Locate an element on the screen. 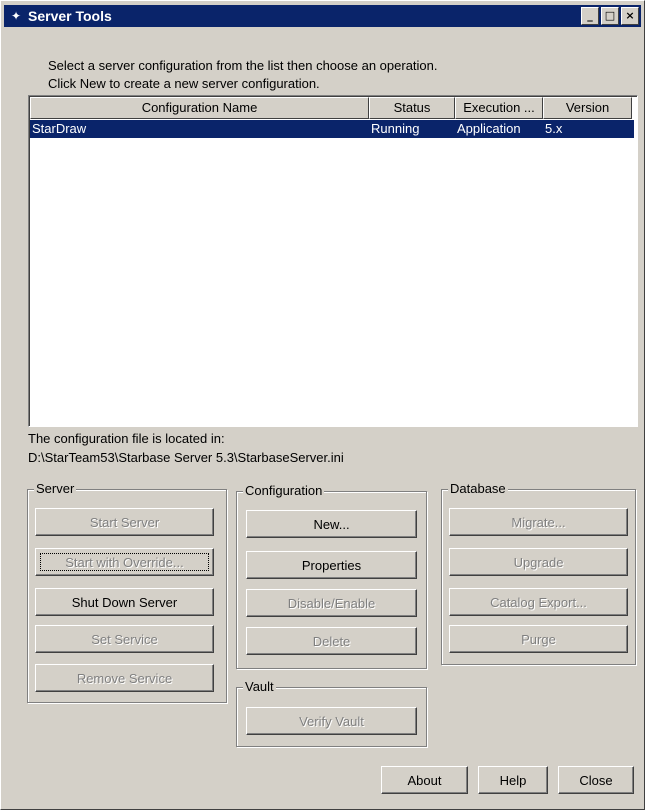  cell-version: 5.x is located at coordinates (554, 128).